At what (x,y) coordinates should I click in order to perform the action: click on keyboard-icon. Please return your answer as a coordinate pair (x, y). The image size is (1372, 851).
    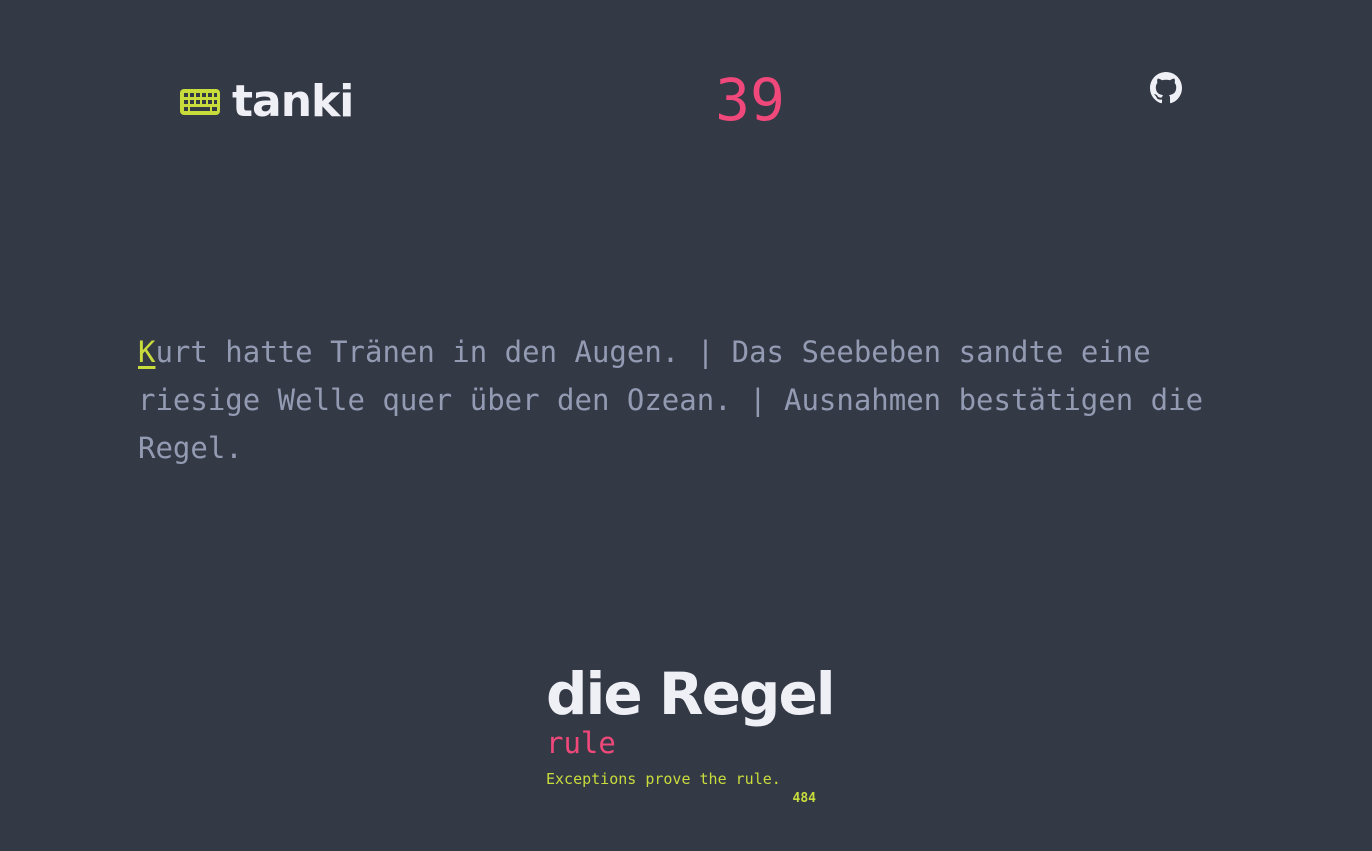
    Looking at the image, I should click on (200, 102).